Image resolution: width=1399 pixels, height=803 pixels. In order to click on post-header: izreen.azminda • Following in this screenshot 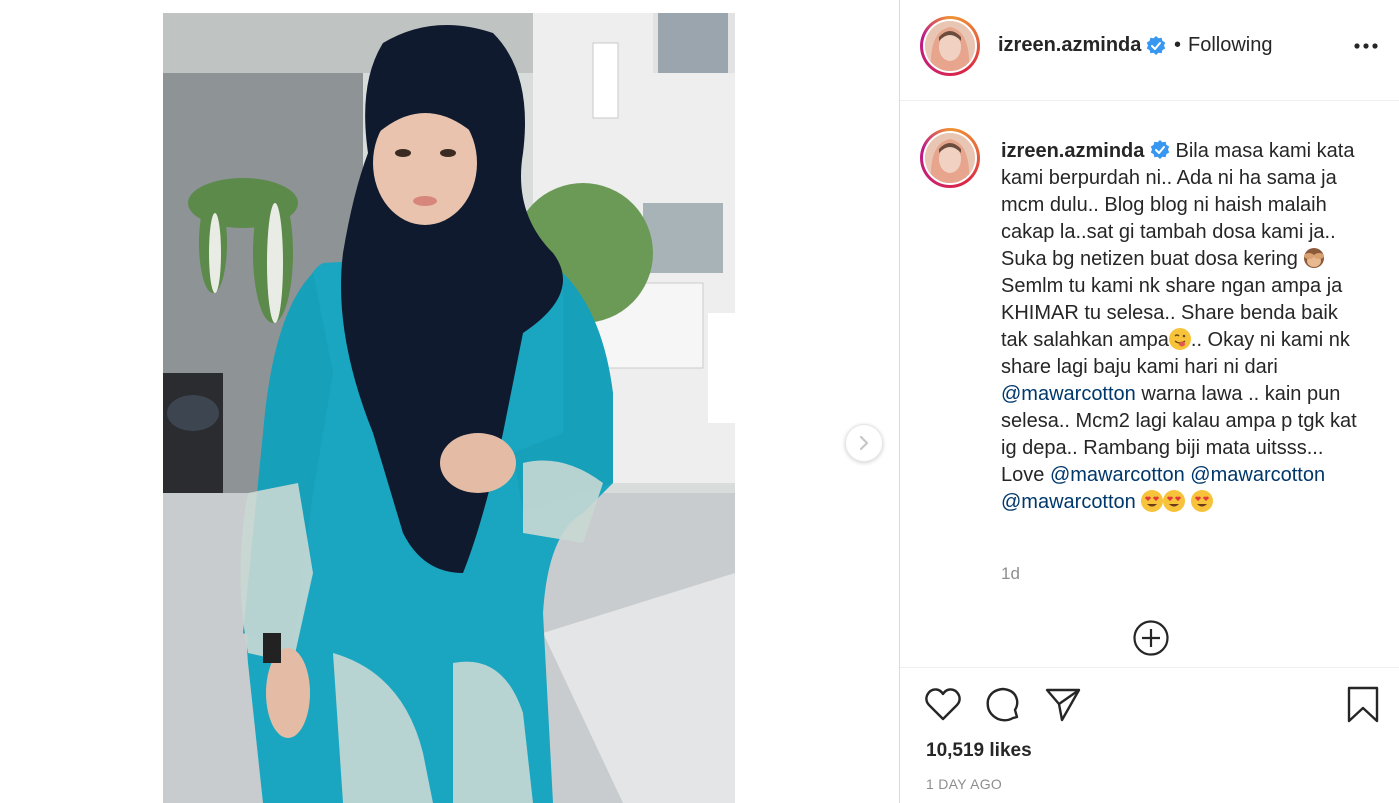, I will do `click(1149, 50)`.